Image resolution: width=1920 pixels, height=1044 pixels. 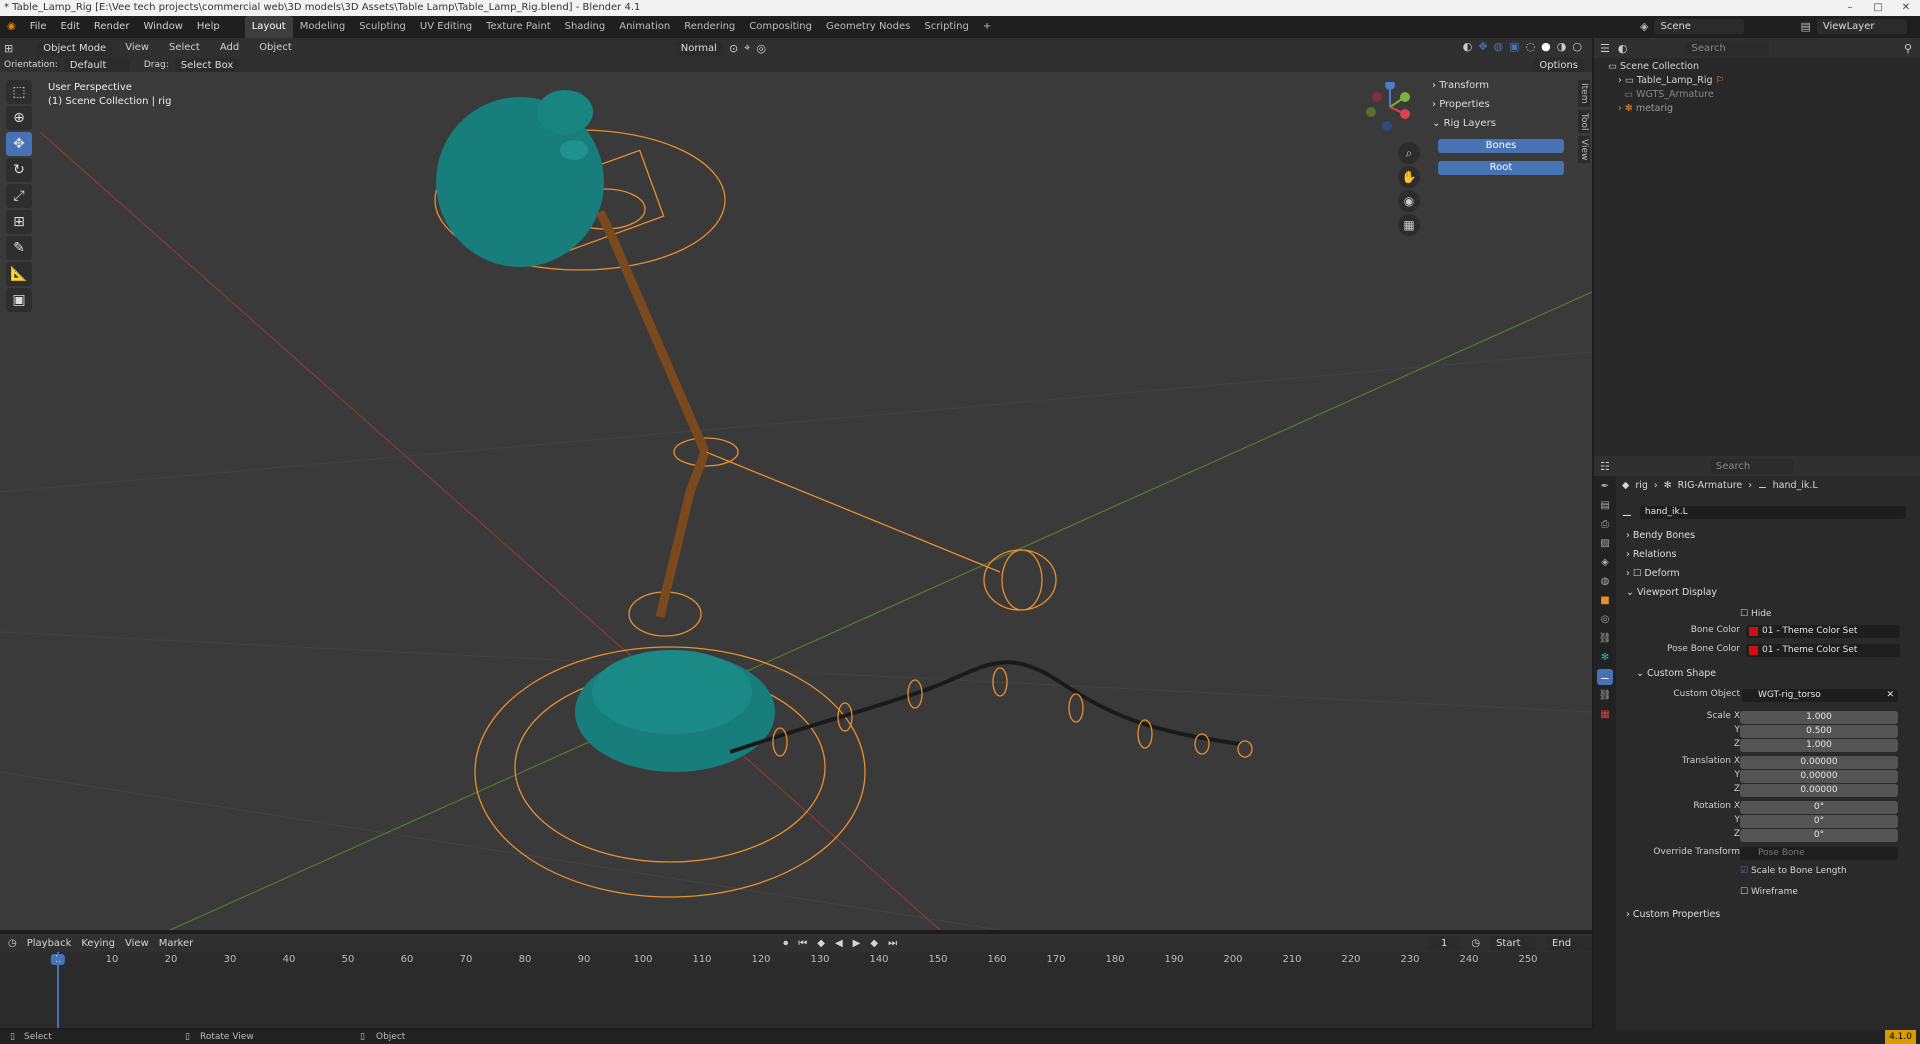 I want to click on rendered-shading-icon: ○, so click(x=1577, y=46).